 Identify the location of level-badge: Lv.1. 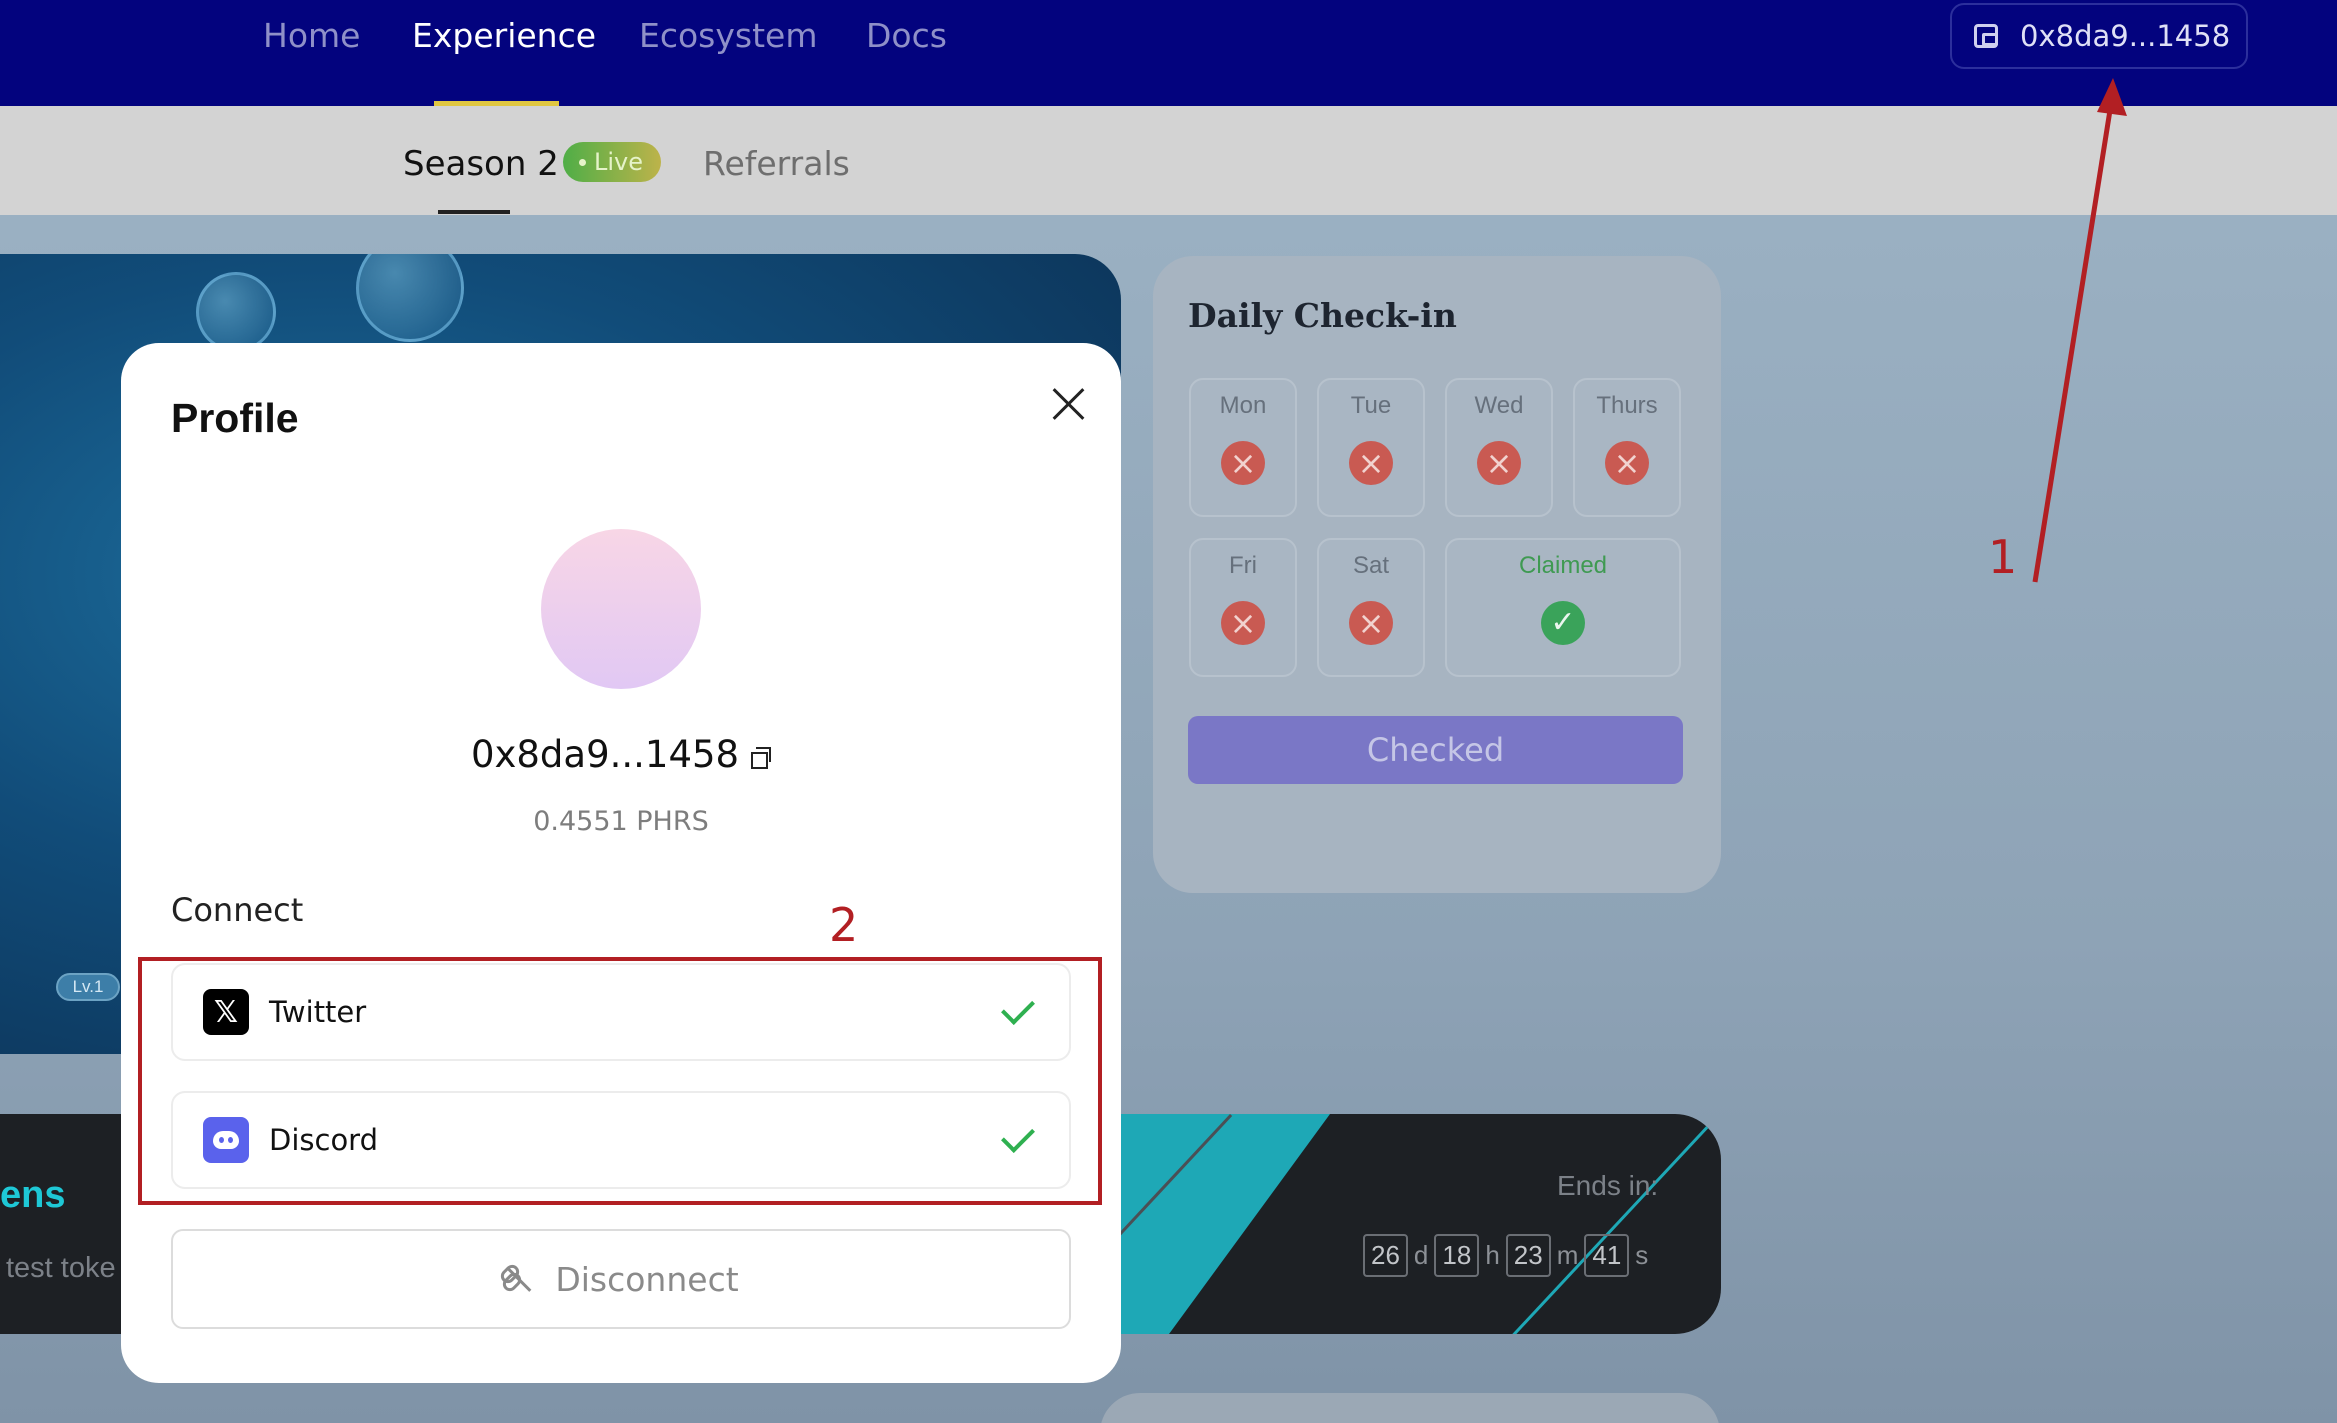
(88, 987).